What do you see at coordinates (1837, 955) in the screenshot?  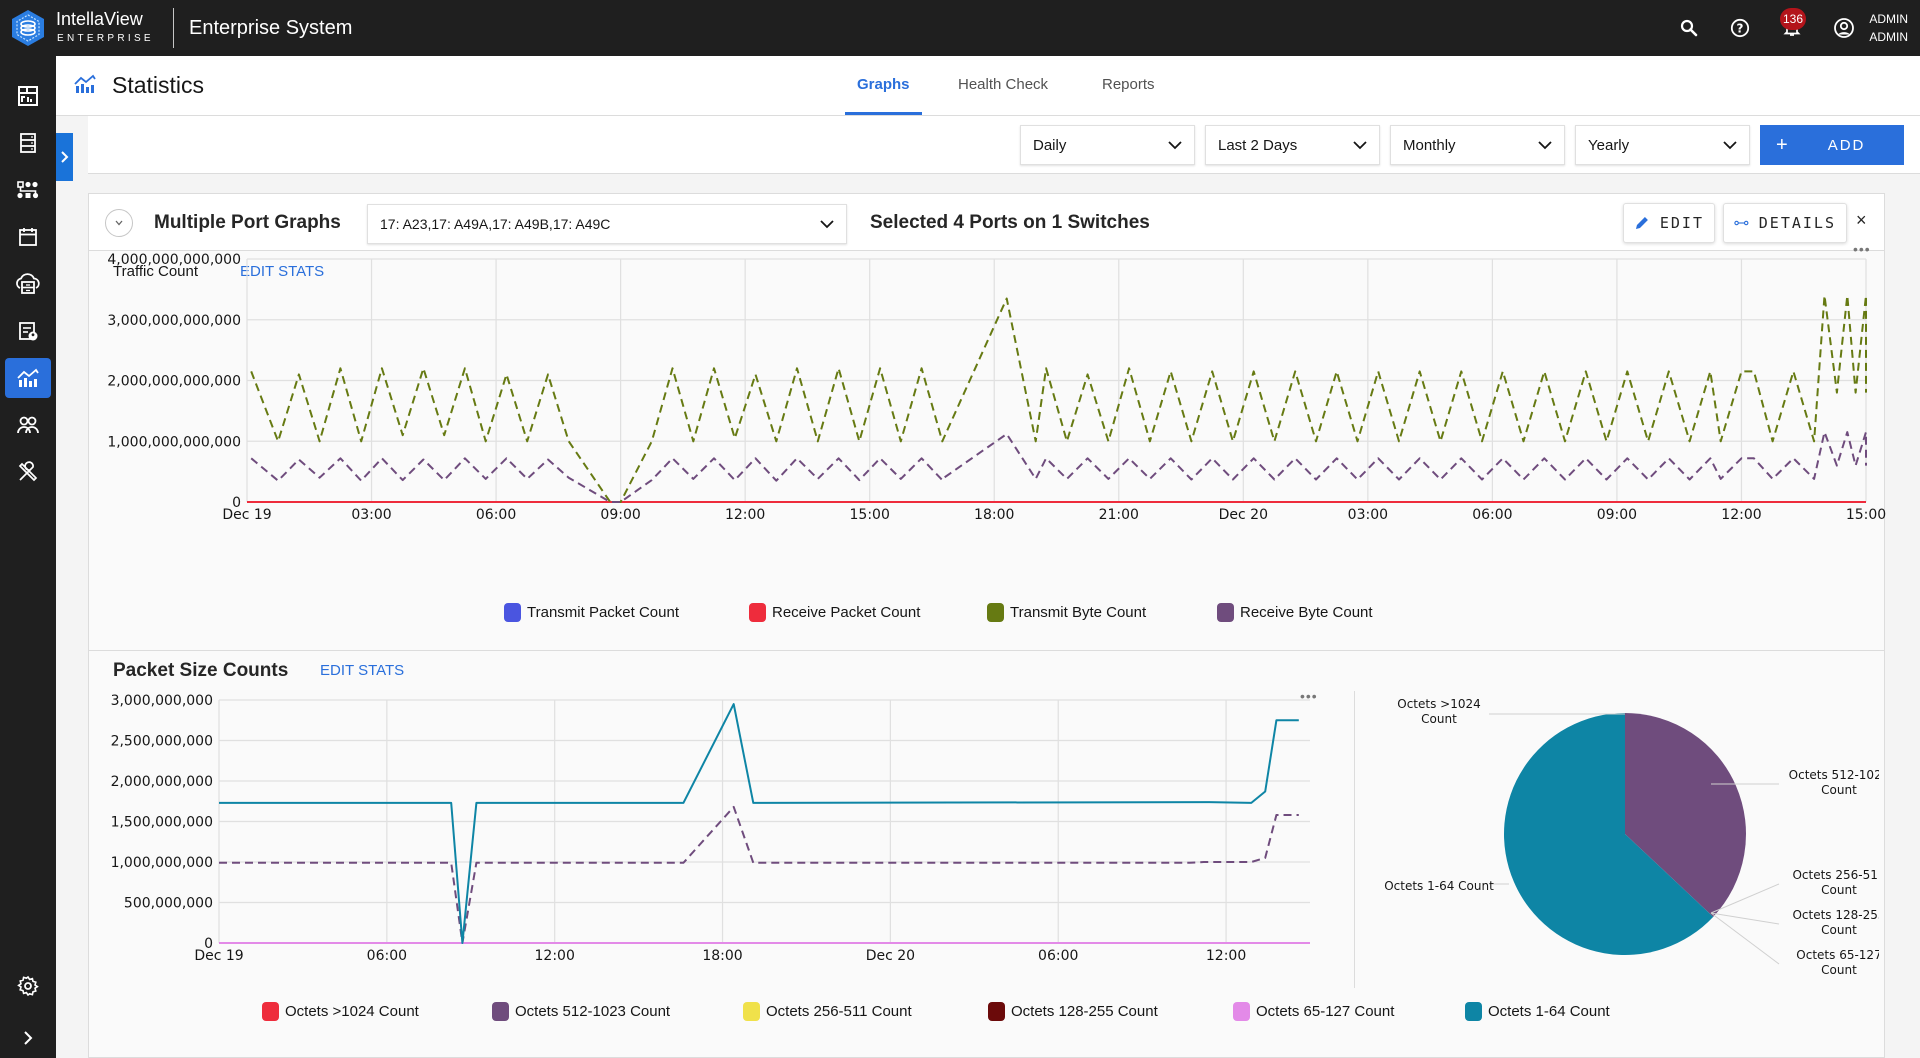 I see `pie-label: Octets 65-127` at bounding box center [1837, 955].